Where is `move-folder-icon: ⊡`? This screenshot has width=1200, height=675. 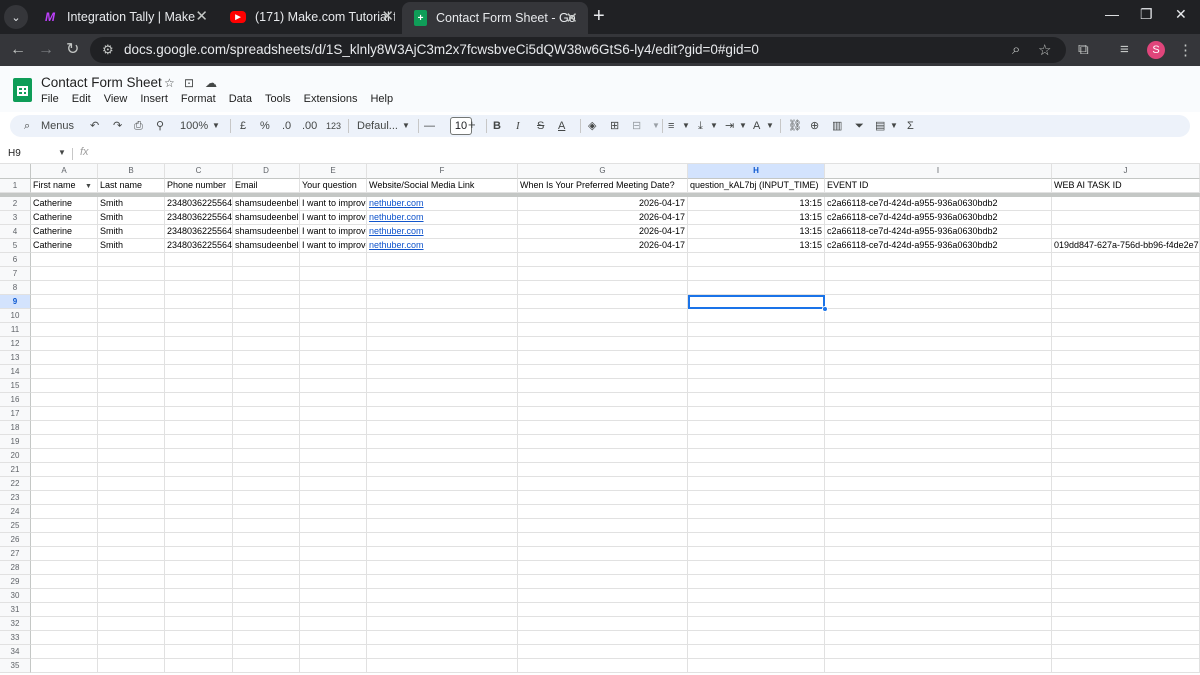
move-folder-icon: ⊡ is located at coordinates (189, 83).